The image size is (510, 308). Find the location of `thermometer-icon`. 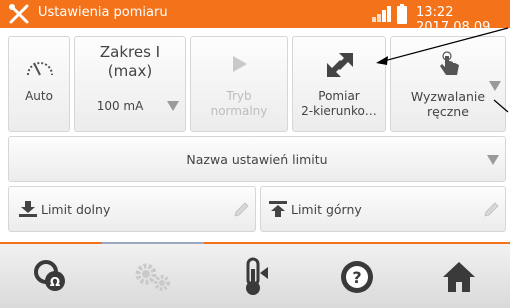

thermometer-icon is located at coordinates (257, 276).